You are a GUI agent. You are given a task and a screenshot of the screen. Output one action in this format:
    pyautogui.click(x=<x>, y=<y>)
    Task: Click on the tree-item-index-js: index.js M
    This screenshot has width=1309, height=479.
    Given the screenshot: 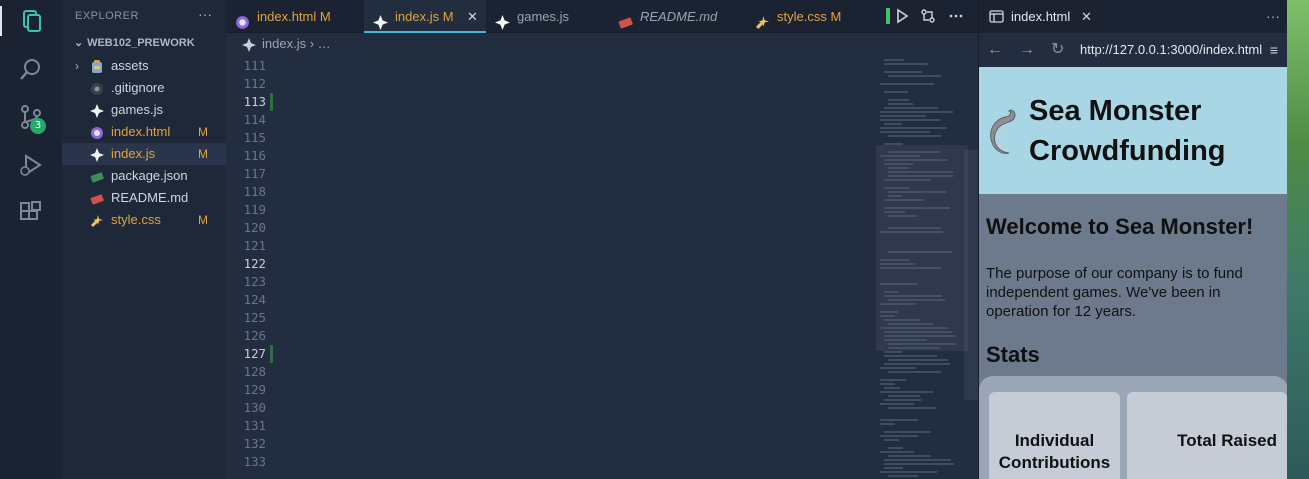 What is the action you would take?
    pyautogui.click(x=144, y=154)
    